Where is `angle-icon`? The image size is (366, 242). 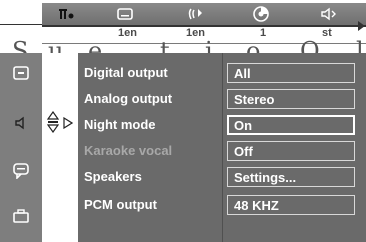
angle-icon is located at coordinates (197, 13).